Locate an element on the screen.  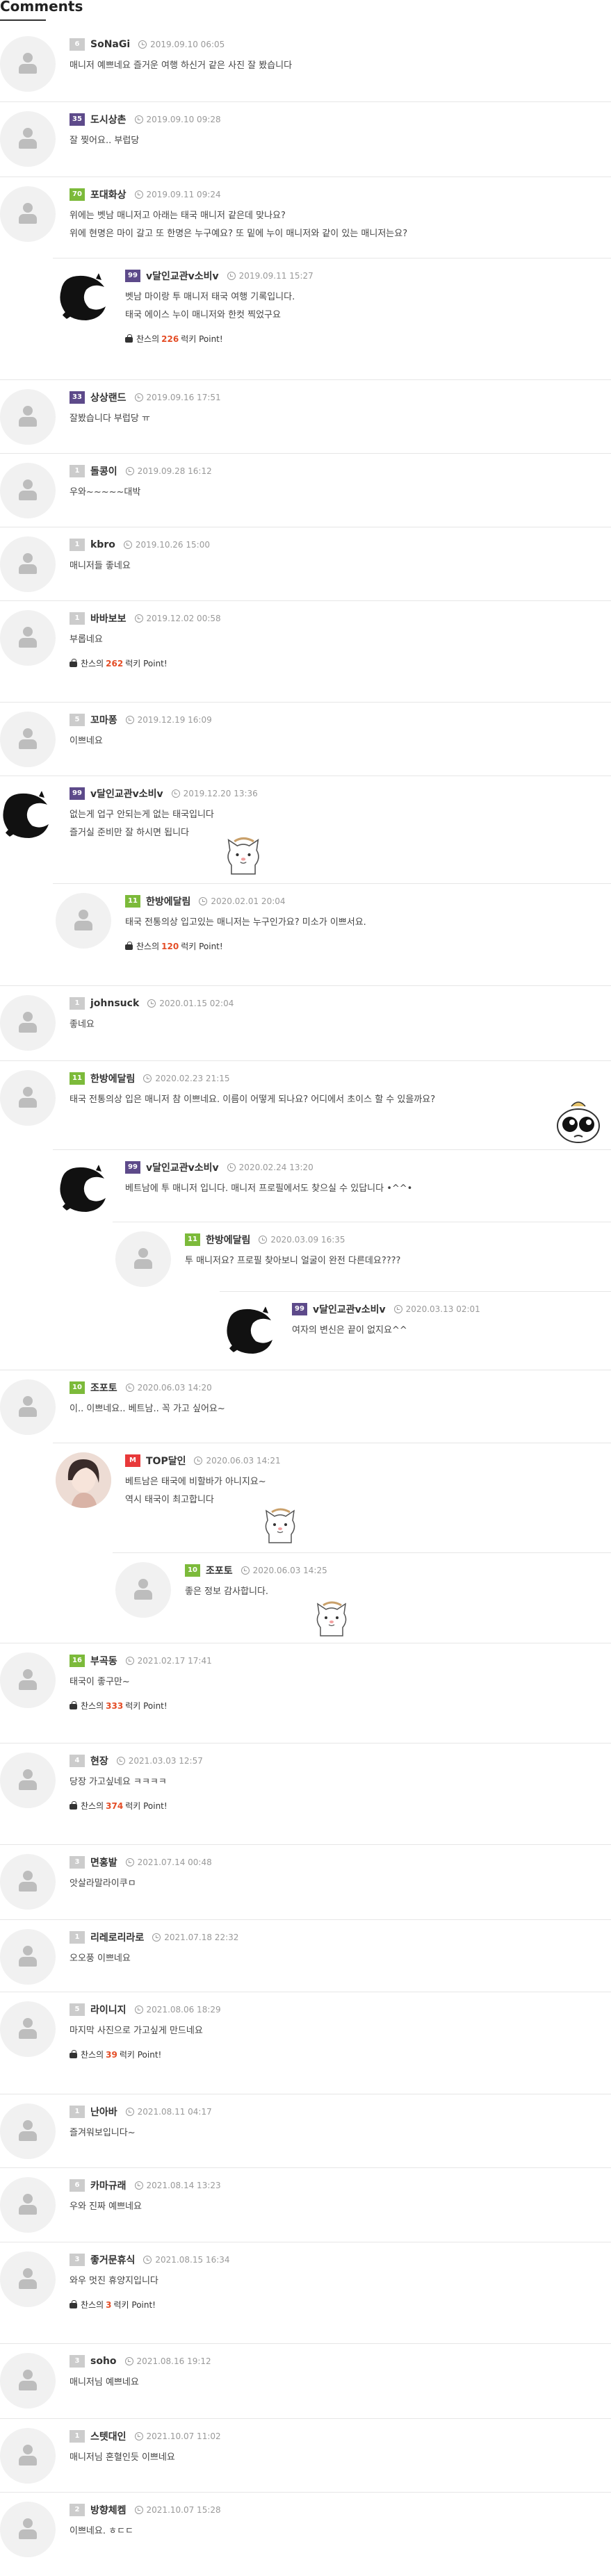
author-name: 상상랜드 is located at coordinates (108, 397).